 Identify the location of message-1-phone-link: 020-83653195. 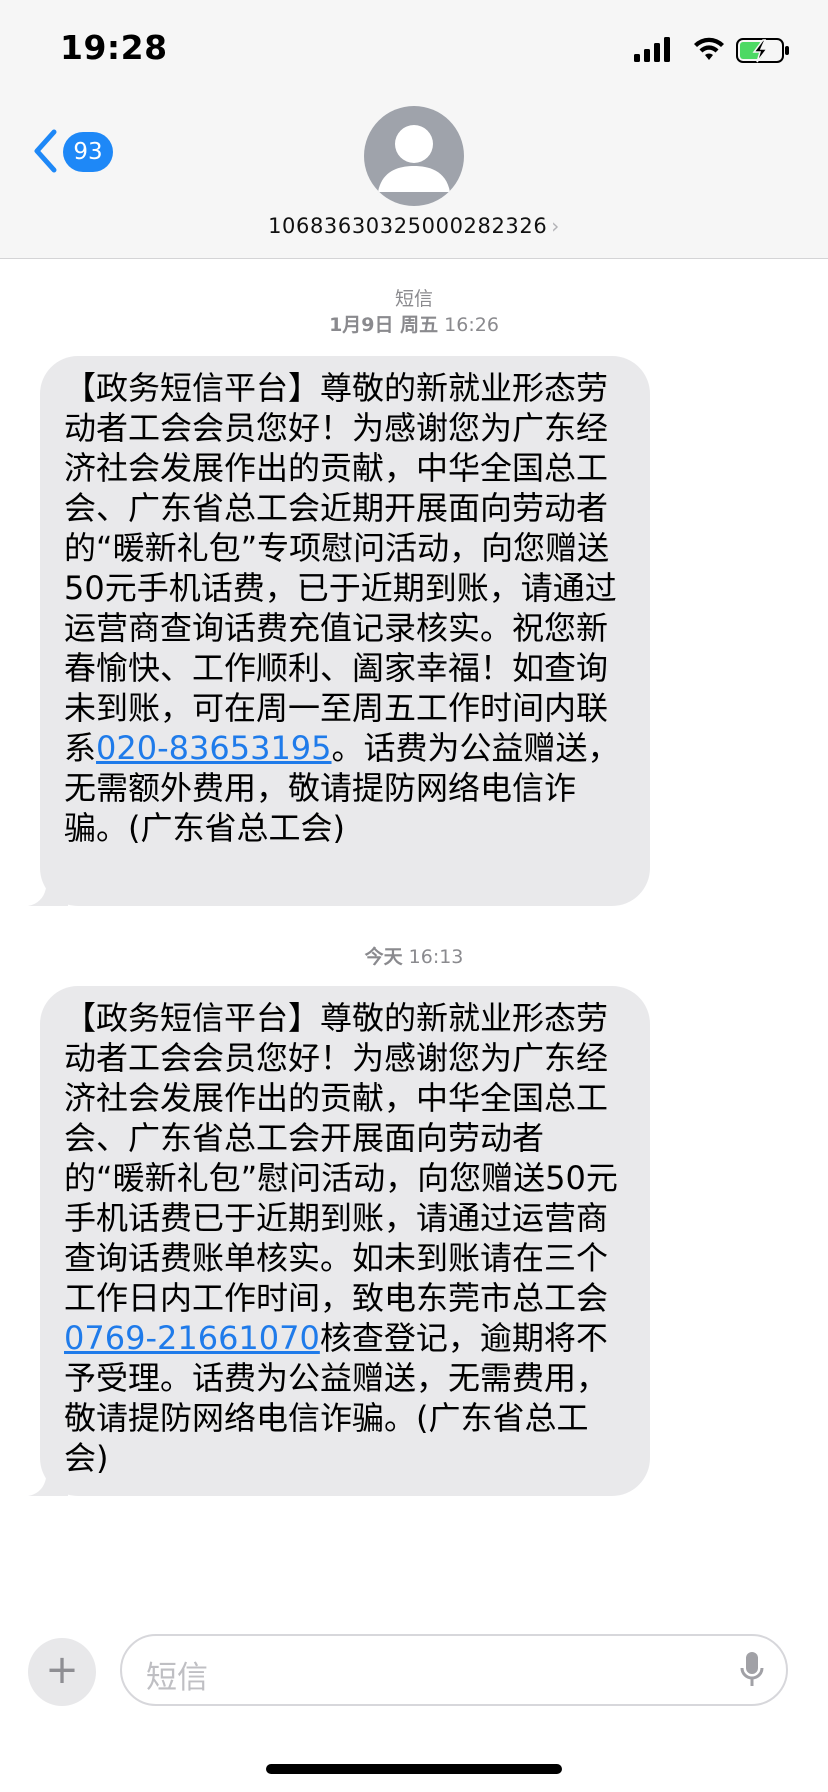
(214, 748).